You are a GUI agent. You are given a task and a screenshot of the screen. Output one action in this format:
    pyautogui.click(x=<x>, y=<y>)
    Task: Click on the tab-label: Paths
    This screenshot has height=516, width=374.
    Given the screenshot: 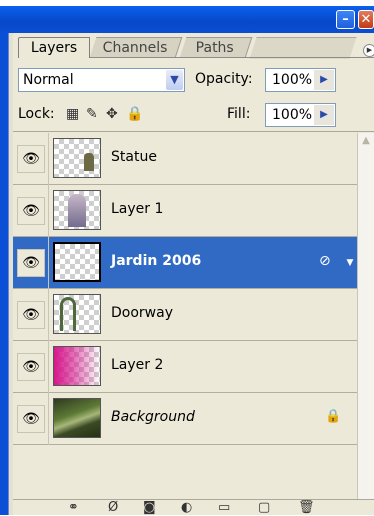 What is the action you would take?
    pyautogui.click(x=215, y=48)
    